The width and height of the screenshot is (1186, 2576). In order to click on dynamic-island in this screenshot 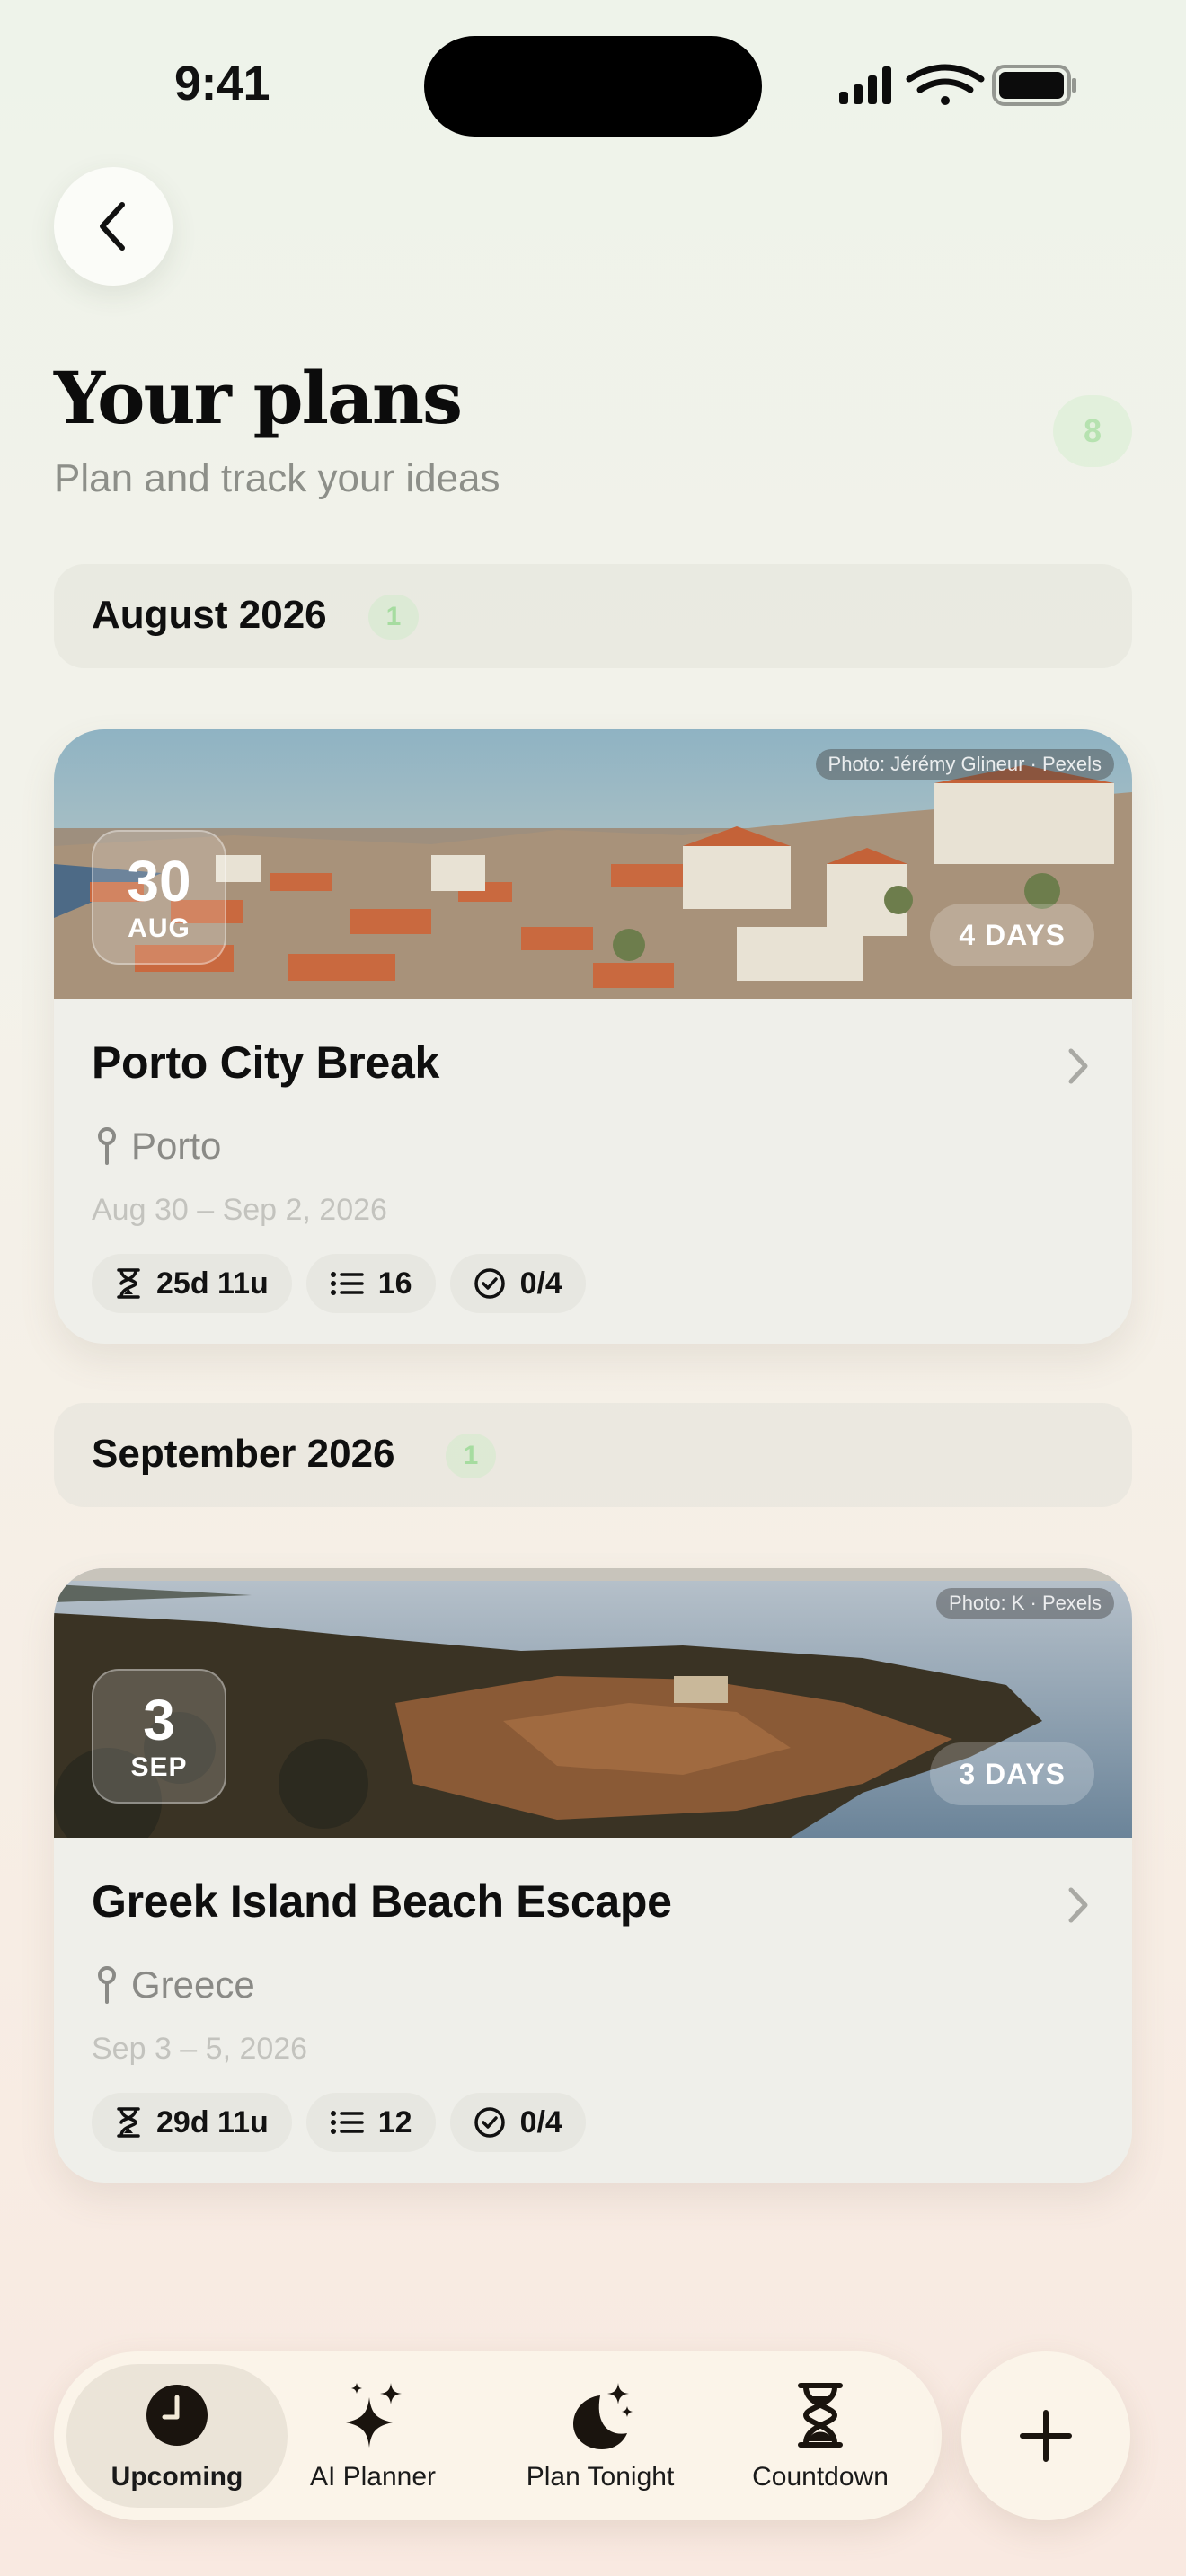, I will do `click(593, 86)`.